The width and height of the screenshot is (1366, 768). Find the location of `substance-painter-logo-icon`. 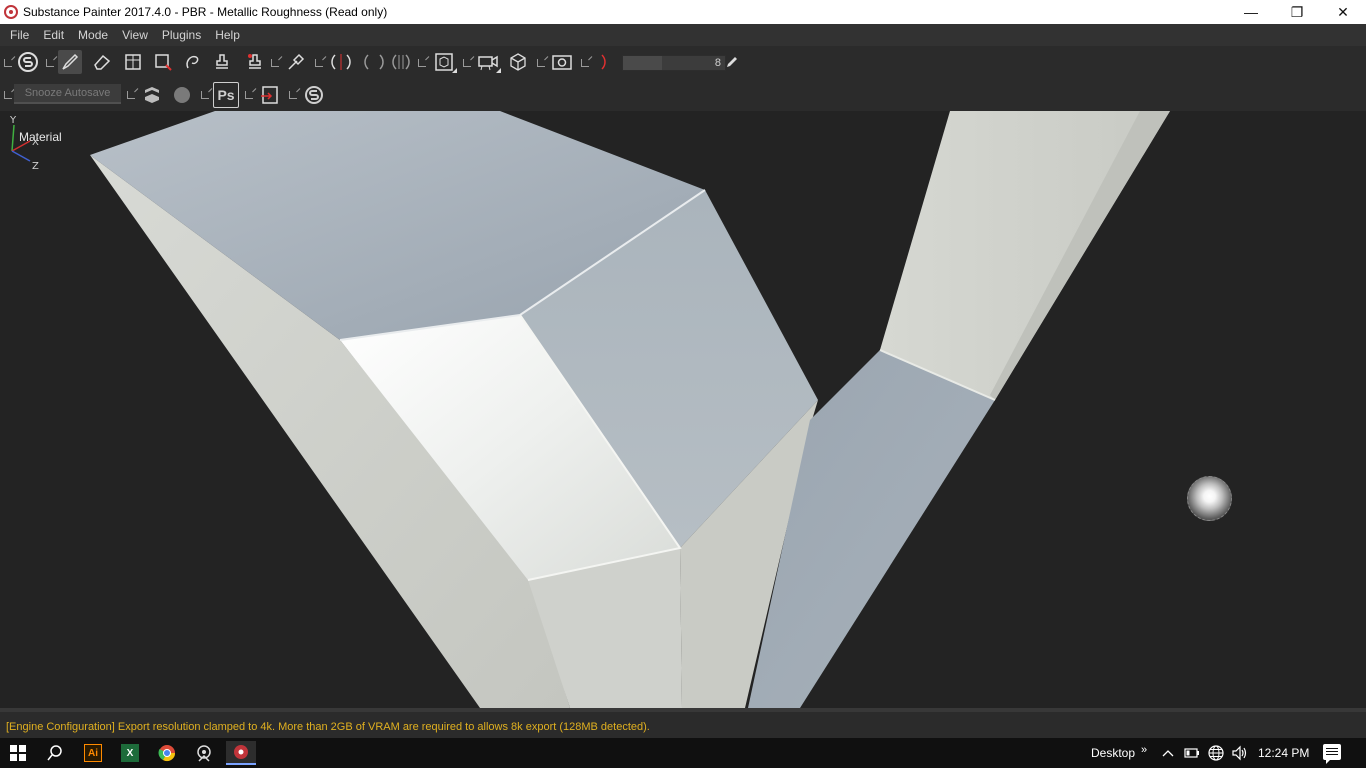

substance-painter-logo-icon is located at coordinates (11, 12).